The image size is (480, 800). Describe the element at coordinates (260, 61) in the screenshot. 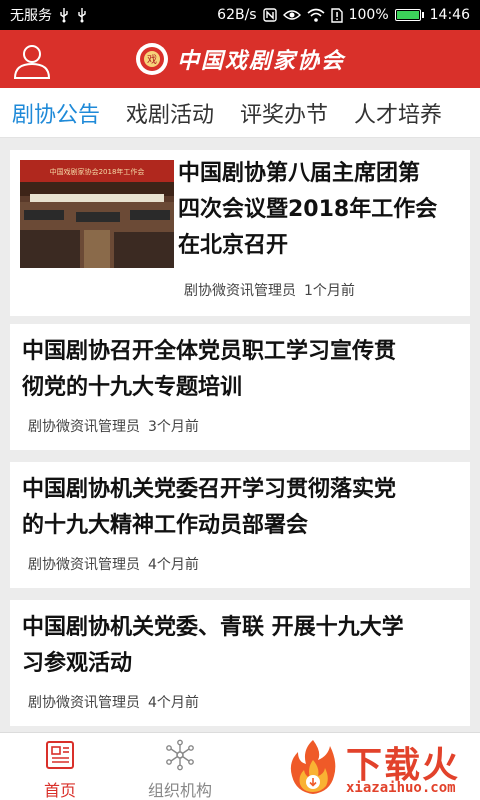

I see `brand-name: 中国戏剧家协会` at that location.